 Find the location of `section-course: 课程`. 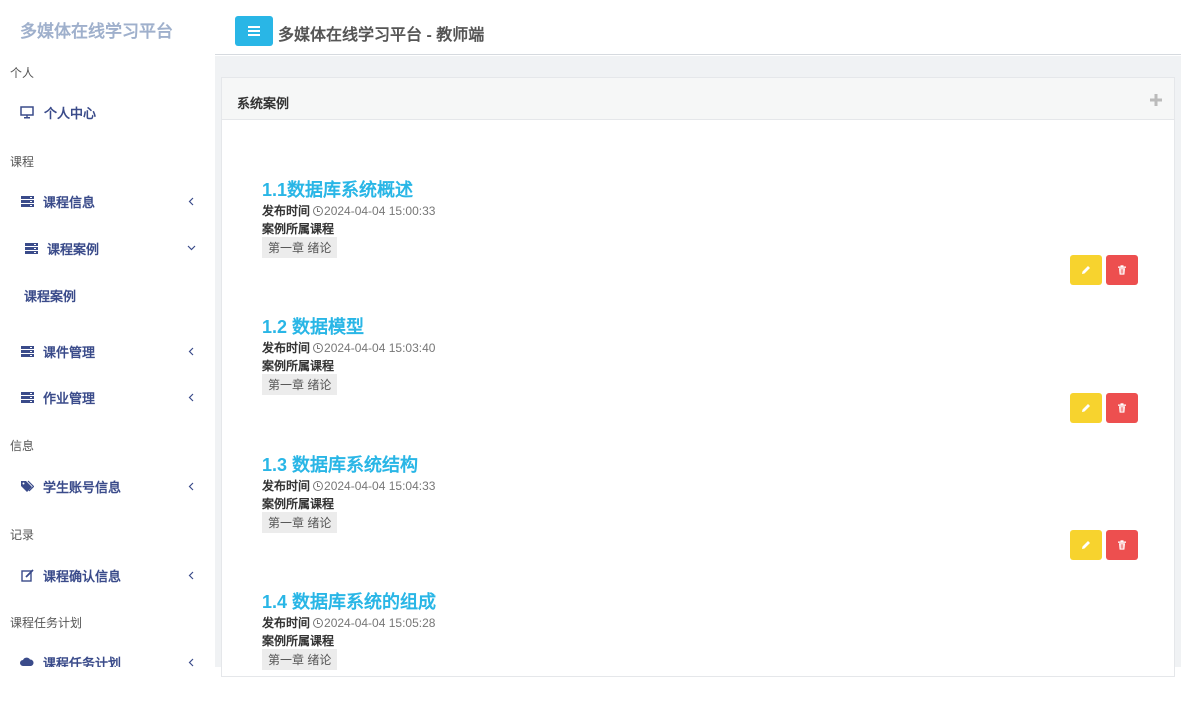

section-course: 课程 is located at coordinates (22, 162).